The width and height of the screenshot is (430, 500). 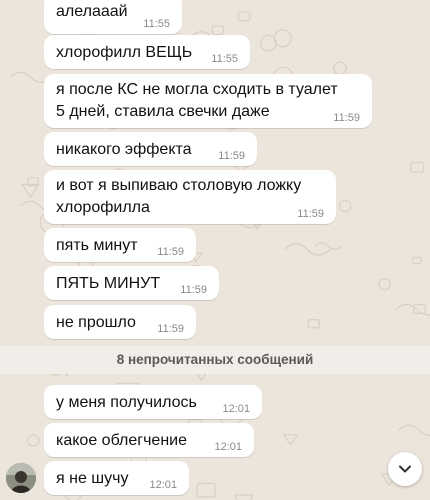 I want to click on sender-avatar, so click(x=21, y=478).